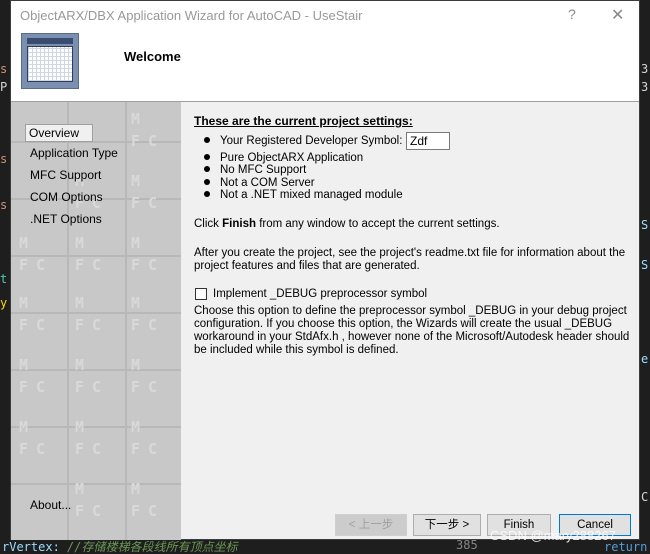 The height and width of the screenshot is (554, 650). What do you see at coordinates (428, 141) in the screenshot?
I see `developer-symbol-field: Zdf` at bounding box center [428, 141].